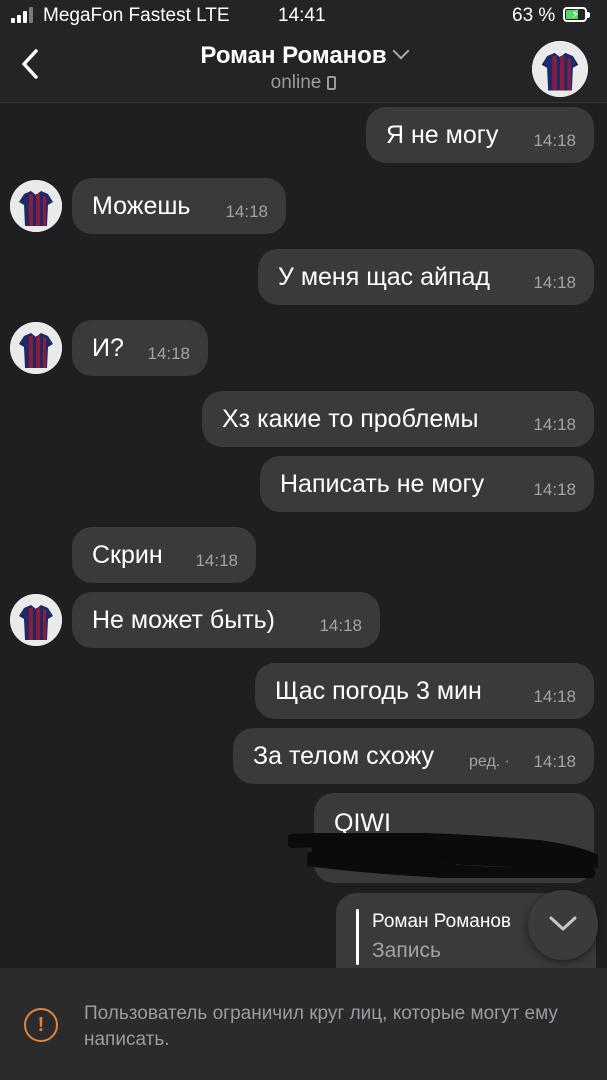 The height and width of the screenshot is (1080, 607). Describe the element at coordinates (22, 15) in the screenshot. I see `signal-icon` at that location.